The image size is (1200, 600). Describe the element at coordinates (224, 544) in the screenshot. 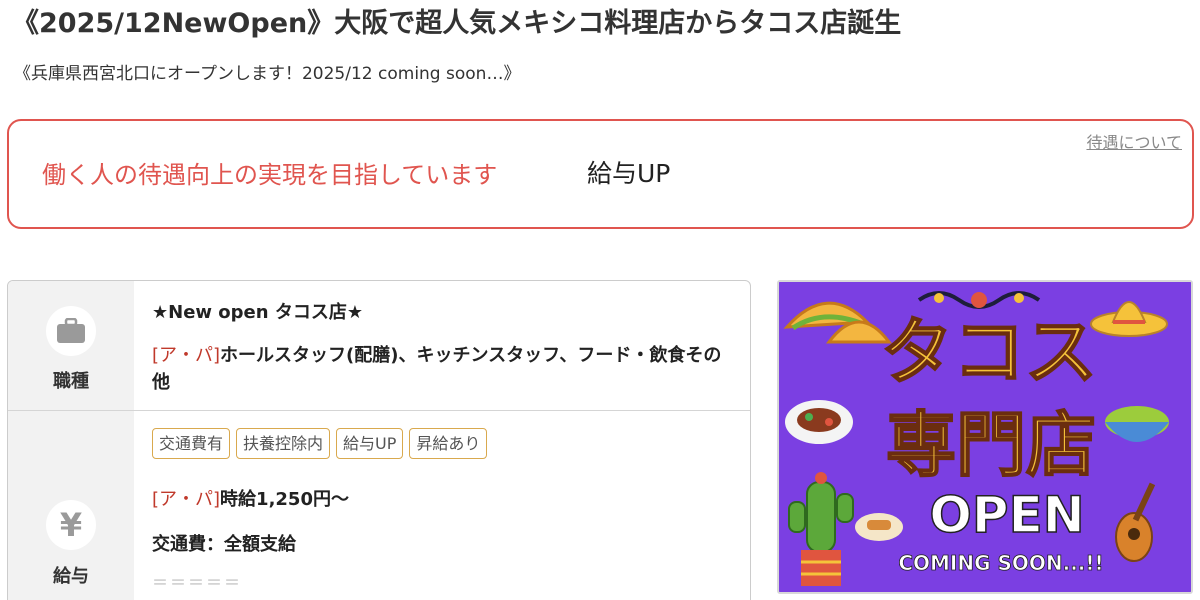

I see `transport-allowance: 交通費：全額支給` at that location.